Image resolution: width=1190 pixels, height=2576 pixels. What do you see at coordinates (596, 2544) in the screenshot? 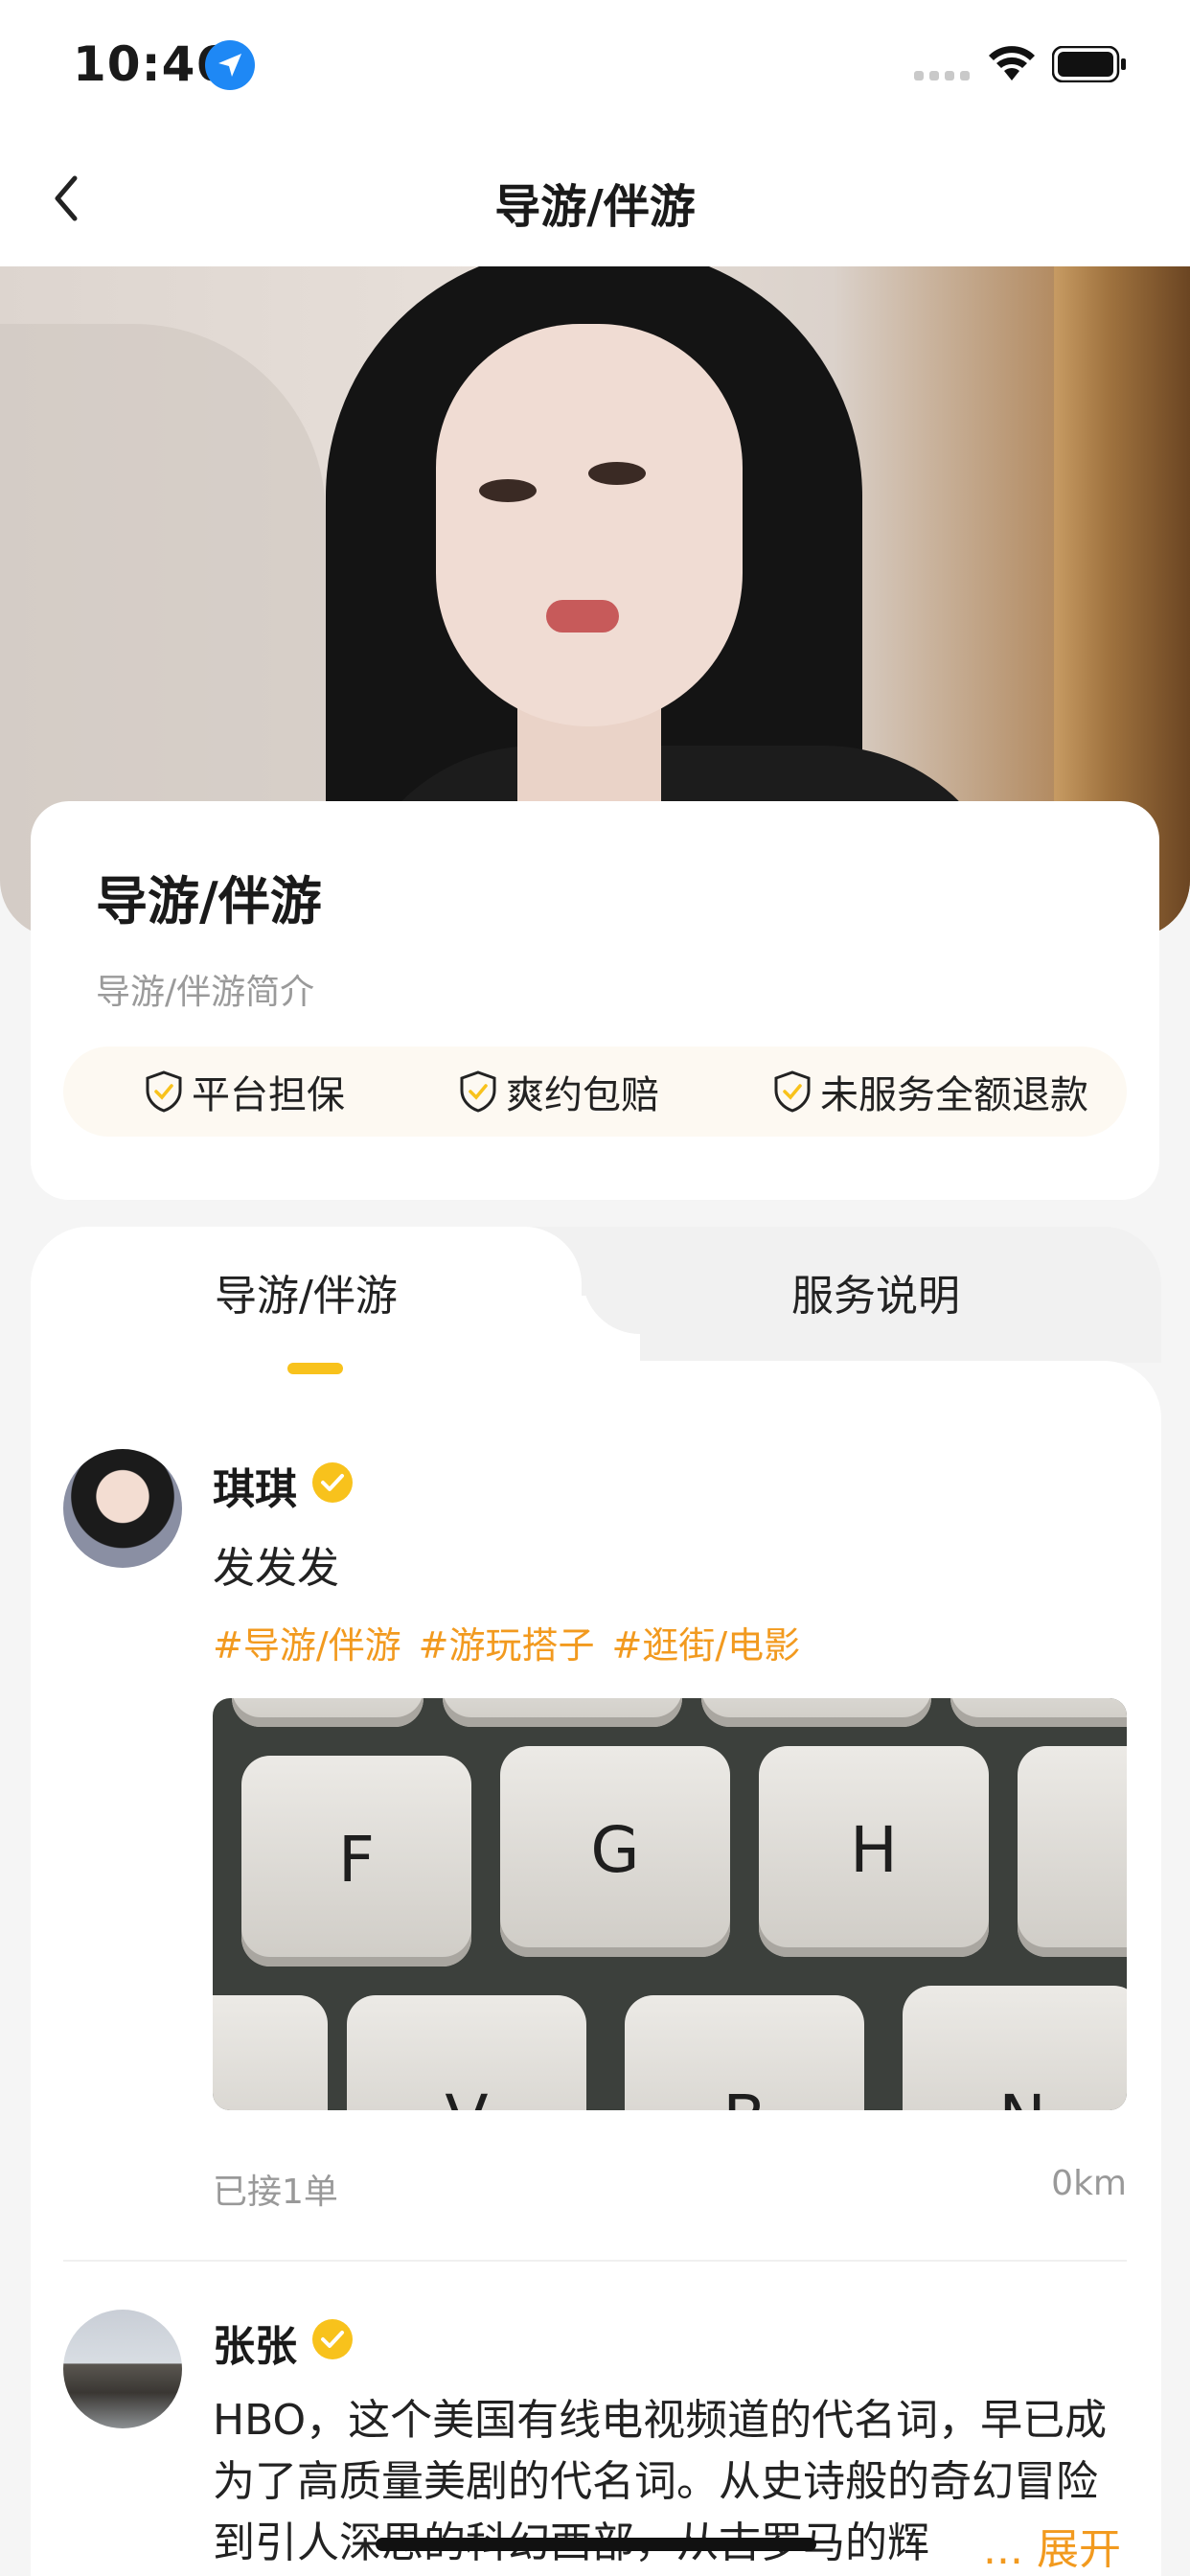
I see `home-indicator` at bounding box center [596, 2544].